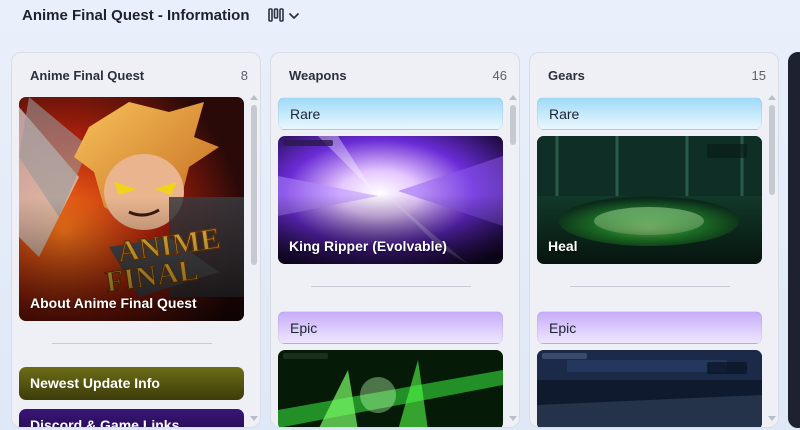  I want to click on column-count: 15, so click(758, 75).